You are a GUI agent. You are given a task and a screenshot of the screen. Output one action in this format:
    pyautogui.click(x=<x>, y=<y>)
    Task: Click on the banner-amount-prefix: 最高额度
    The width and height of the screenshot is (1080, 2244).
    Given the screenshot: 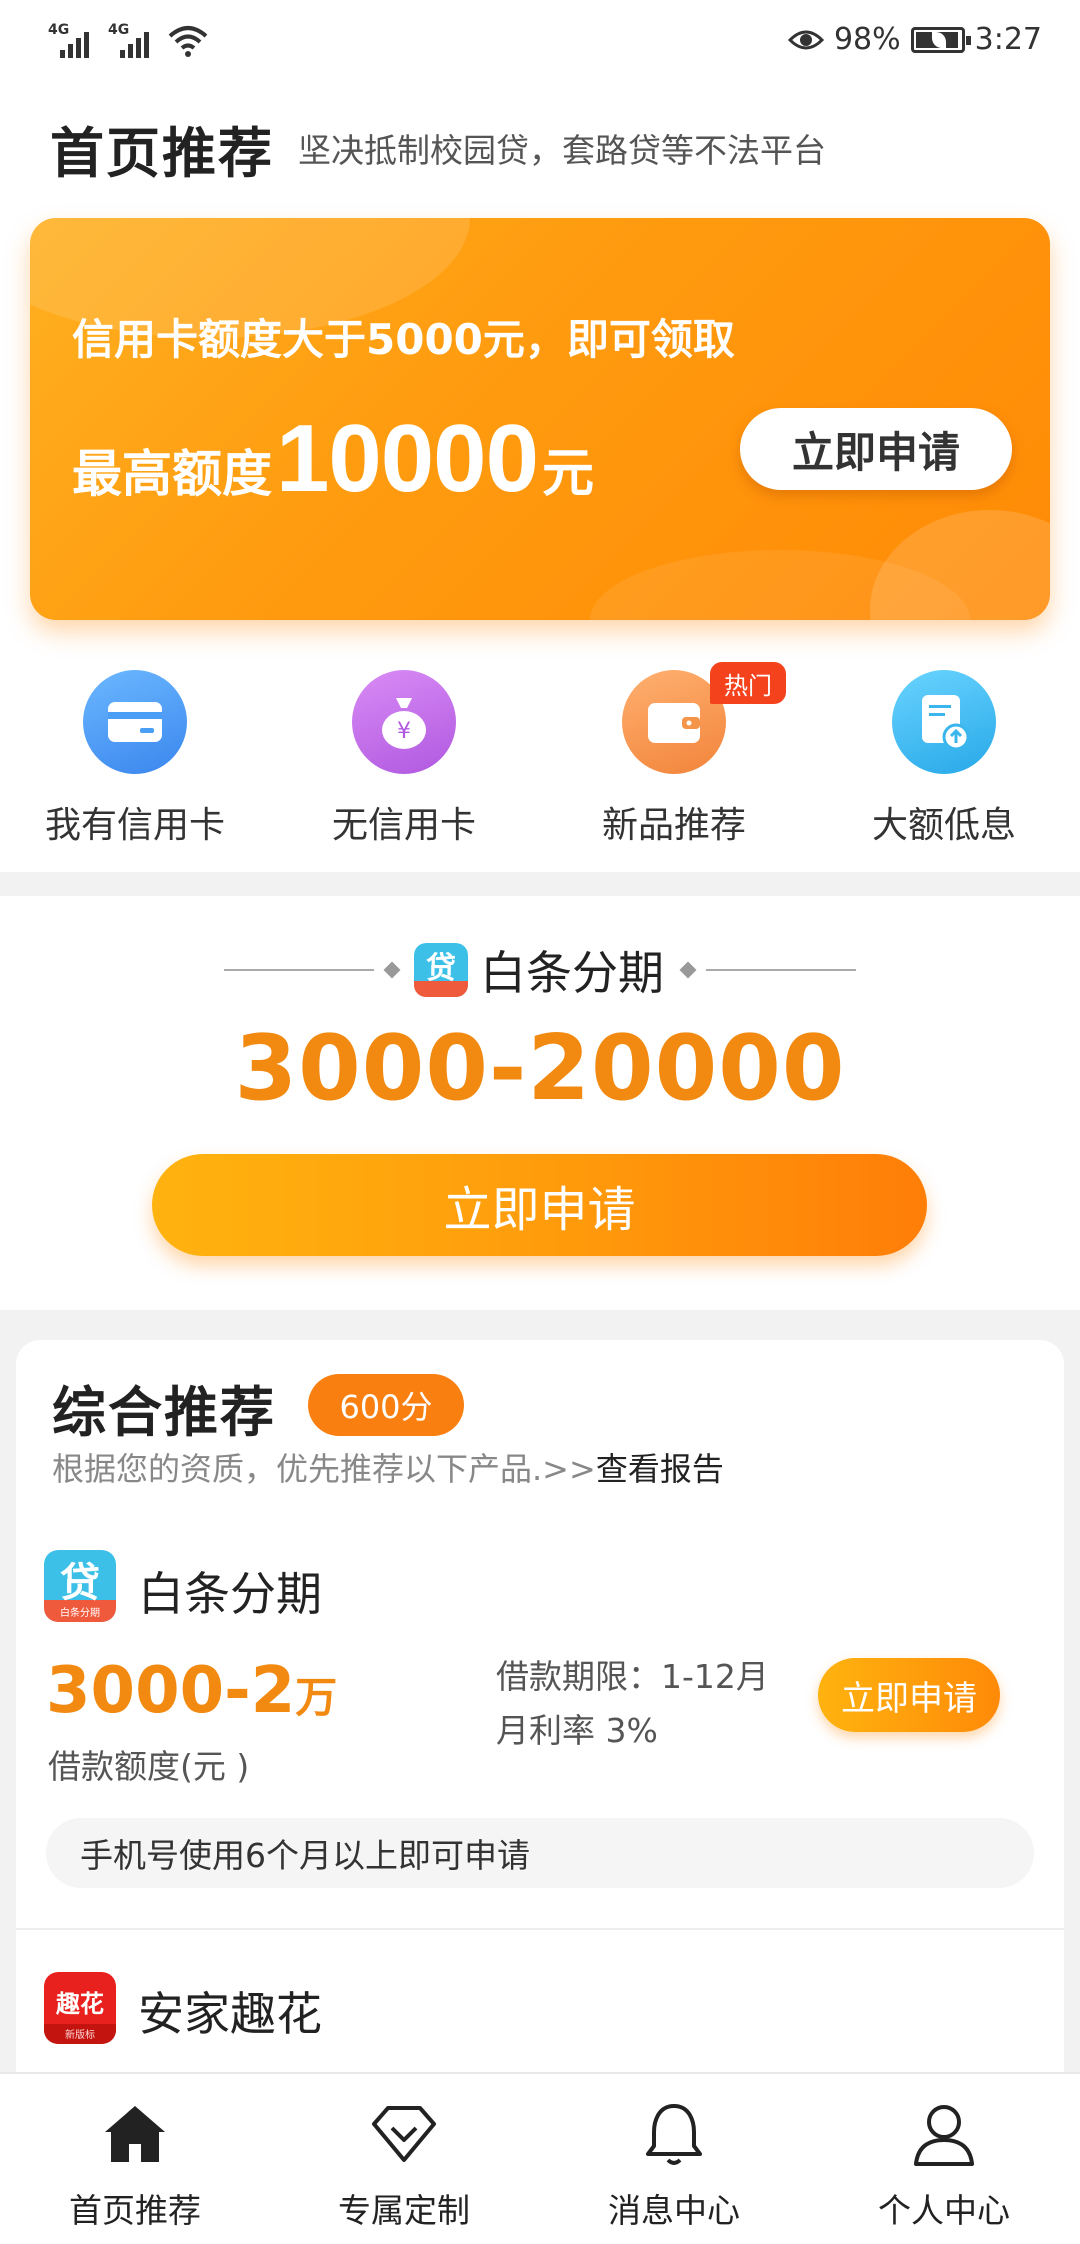 What is the action you would take?
    pyautogui.click(x=172, y=474)
    